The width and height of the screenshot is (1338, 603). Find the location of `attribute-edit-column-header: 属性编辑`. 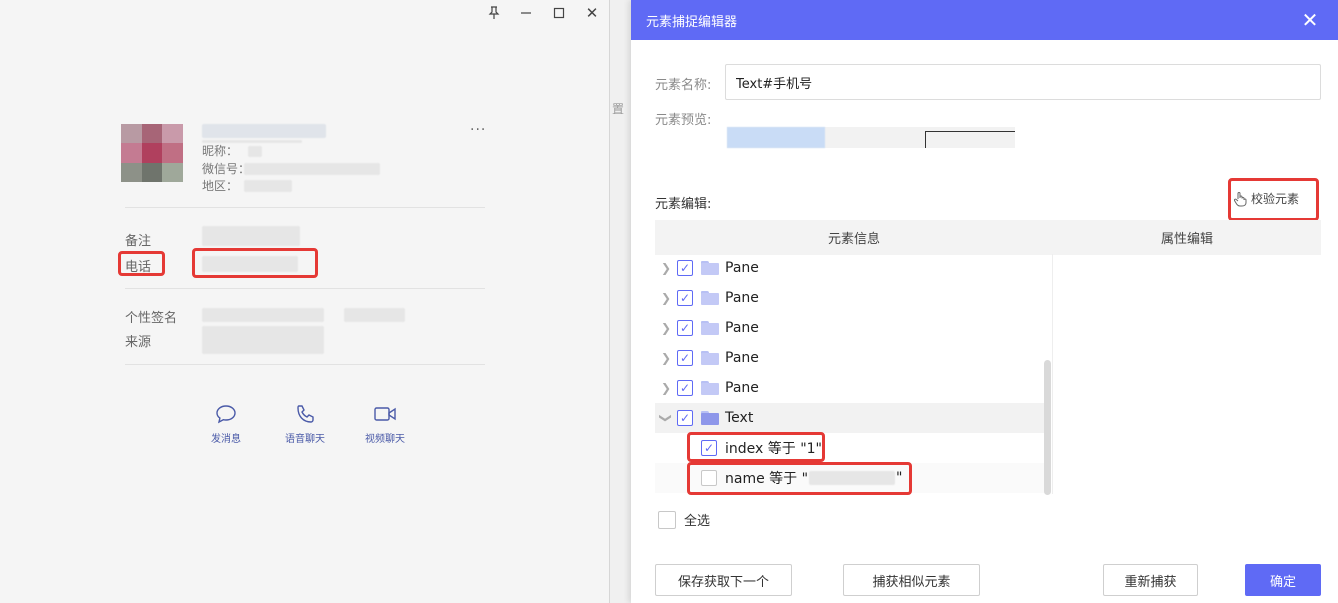

attribute-edit-column-header: 属性编辑 is located at coordinates (1186, 239).